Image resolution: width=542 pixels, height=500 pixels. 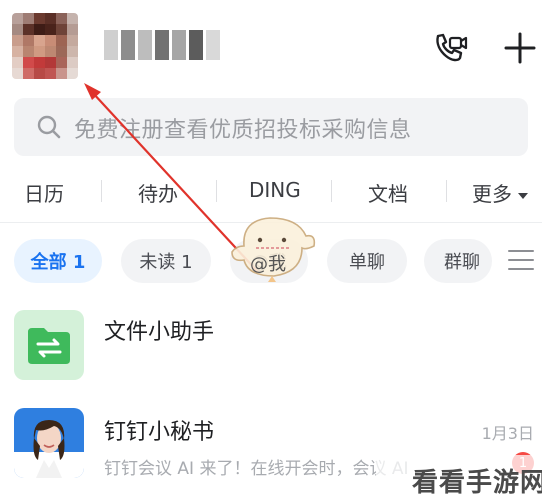 What do you see at coordinates (492, 194) in the screenshot?
I see `quick-tab-more-label: 更多` at bounding box center [492, 194].